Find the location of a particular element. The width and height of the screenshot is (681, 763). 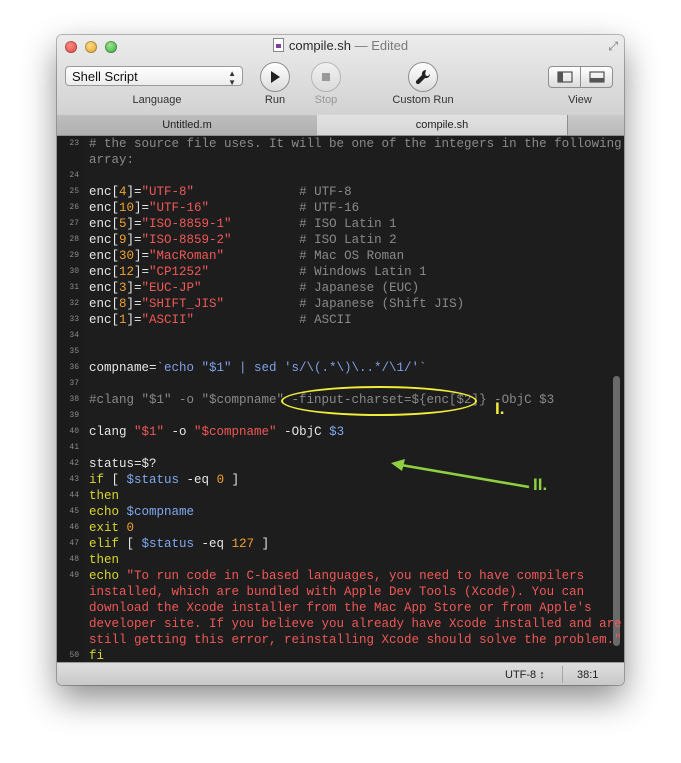

line-number: 41 is located at coordinates (74, 447).